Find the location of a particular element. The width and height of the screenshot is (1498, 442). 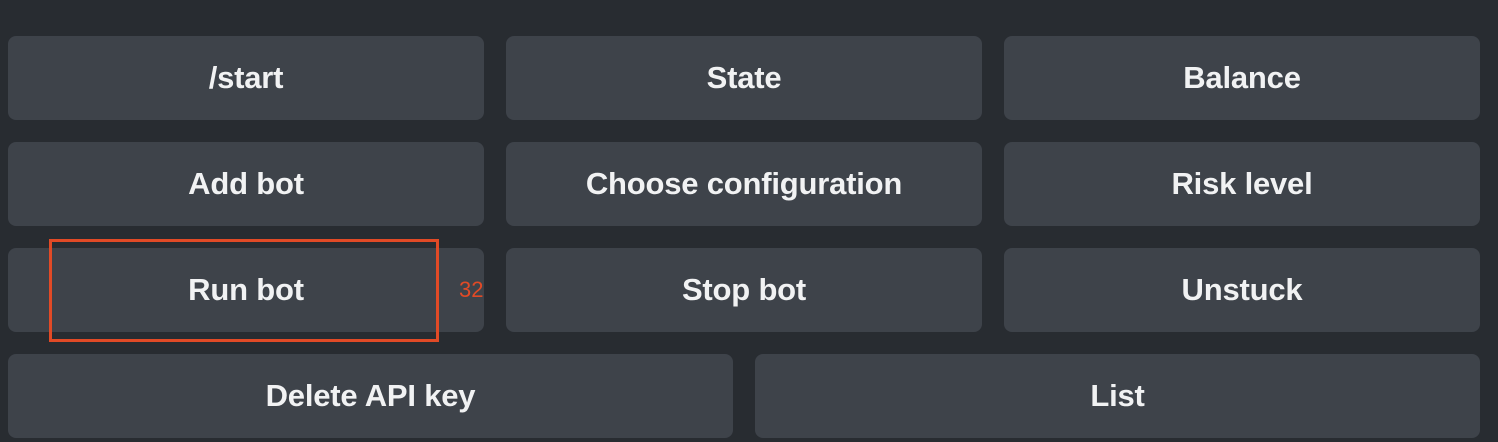

run-bot-button: Run bot is located at coordinates (246, 290).